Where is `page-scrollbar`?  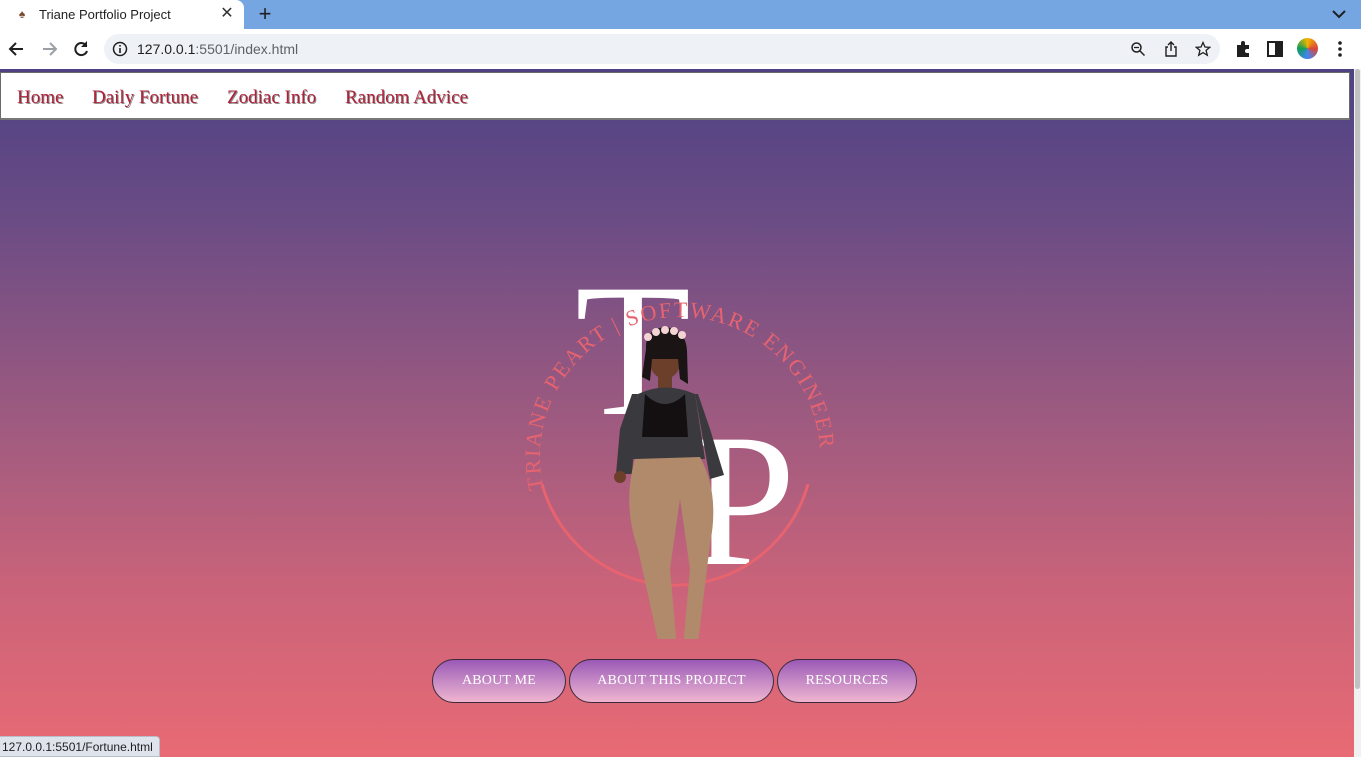 page-scrollbar is located at coordinates (1357, 413).